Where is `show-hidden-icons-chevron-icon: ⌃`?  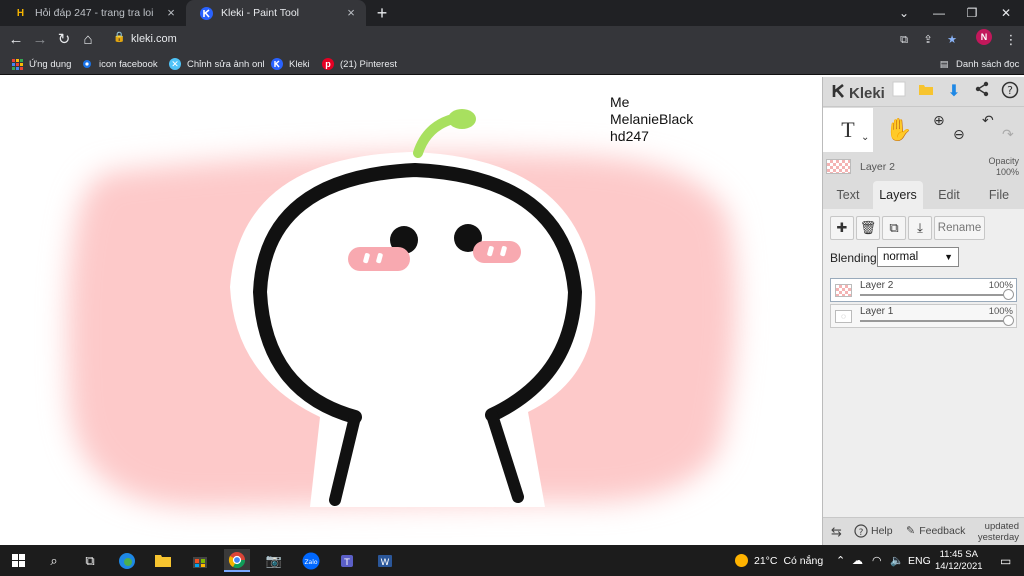 show-hidden-icons-chevron-icon: ⌃ is located at coordinates (840, 560).